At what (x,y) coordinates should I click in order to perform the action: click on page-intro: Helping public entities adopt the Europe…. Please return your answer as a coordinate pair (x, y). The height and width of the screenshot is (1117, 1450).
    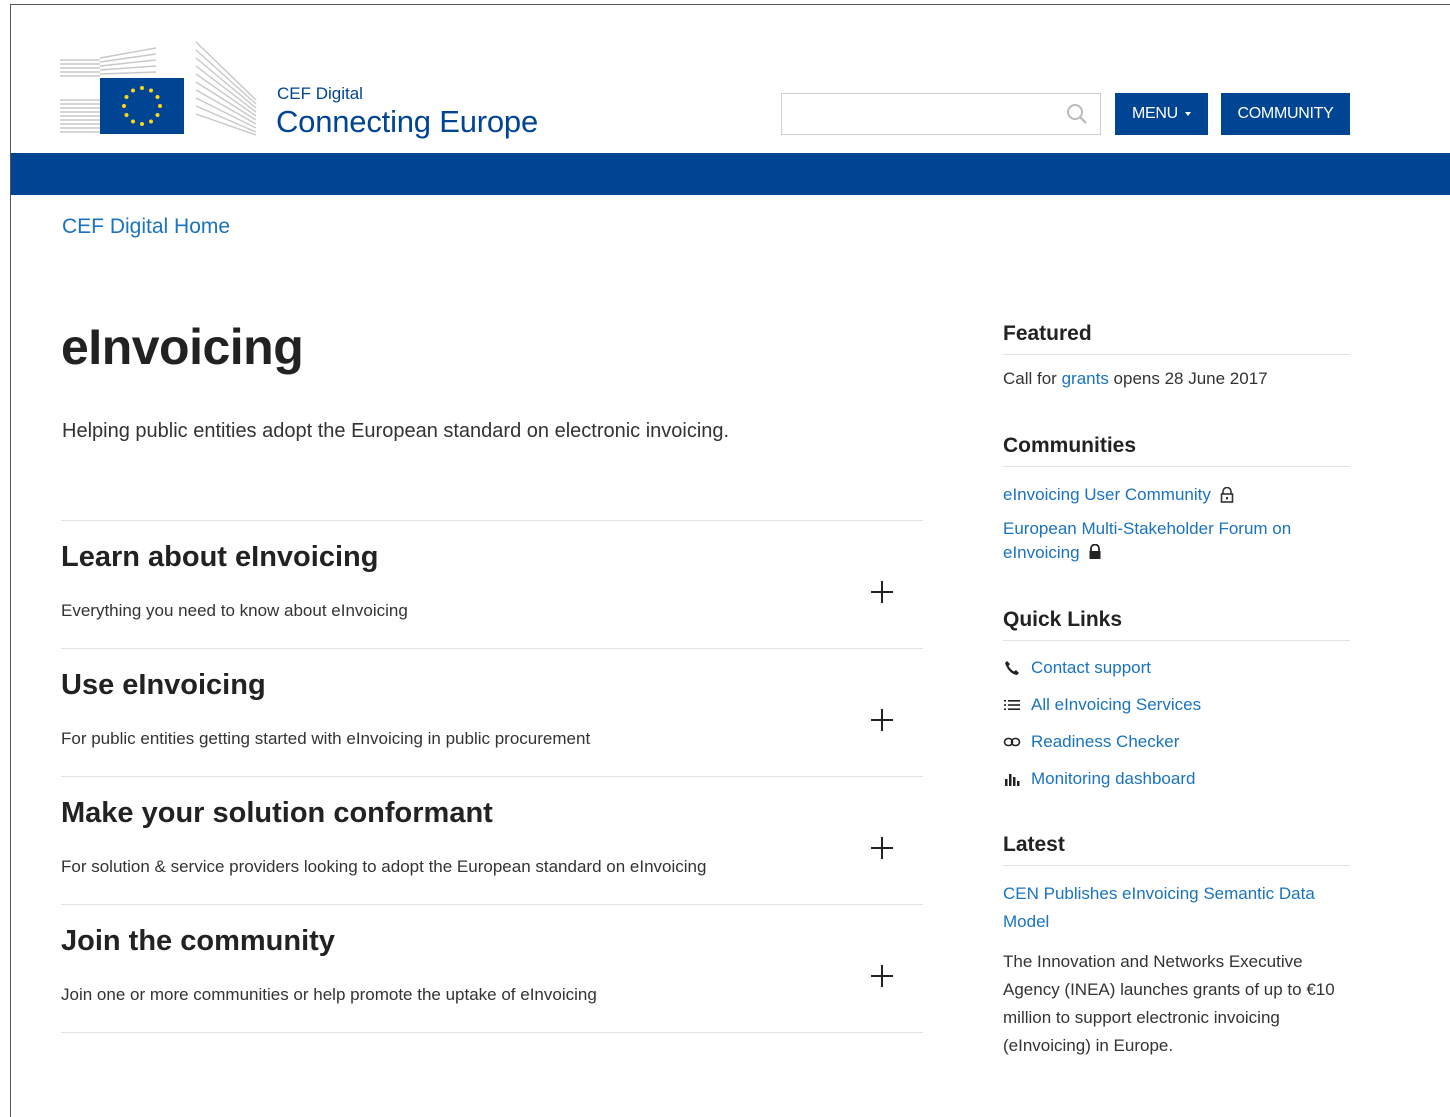
    Looking at the image, I should click on (396, 431).